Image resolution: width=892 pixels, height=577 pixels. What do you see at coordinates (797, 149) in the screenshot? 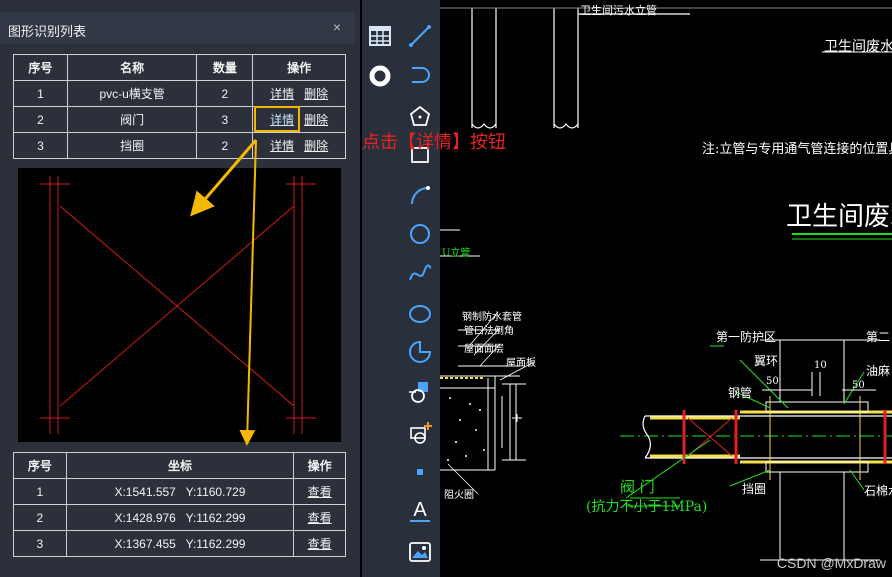
I see `cad-label: 注:立管与专用通气管连接的位置具体` at bounding box center [797, 149].